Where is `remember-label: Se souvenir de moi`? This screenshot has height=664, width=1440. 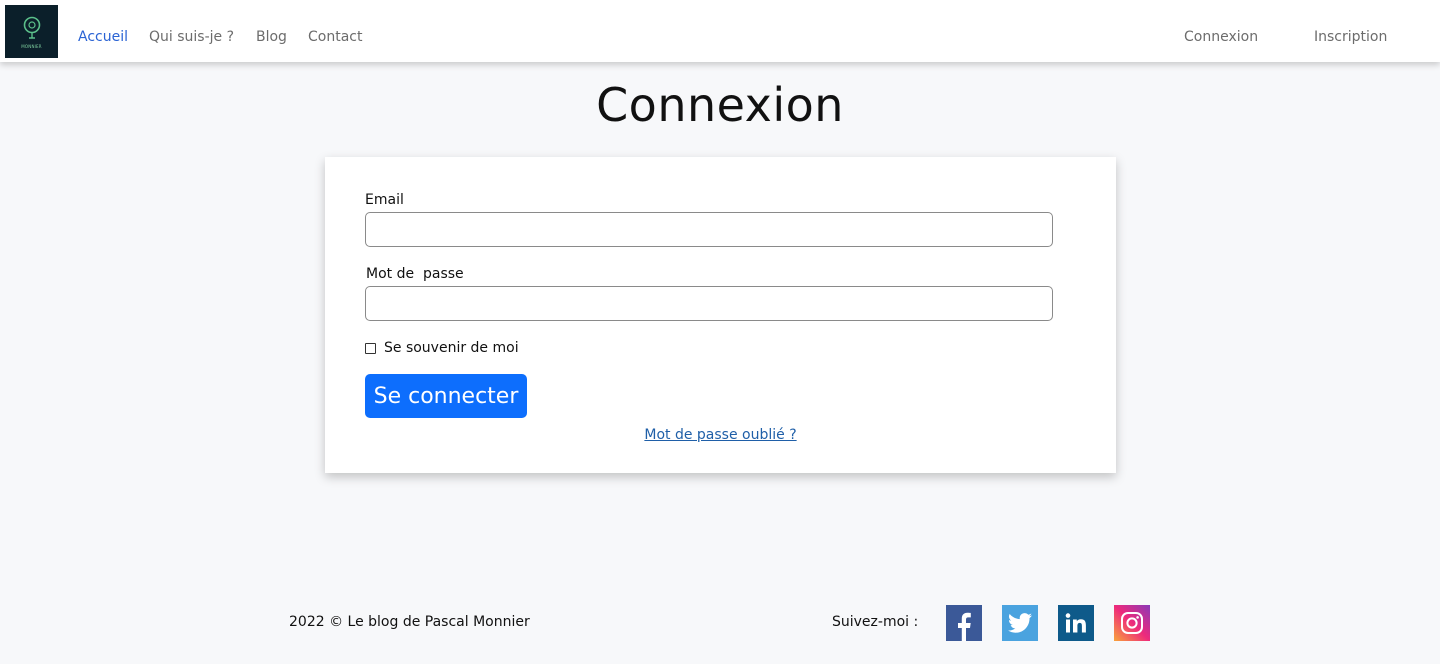 remember-label: Se souvenir de moi is located at coordinates (451, 348).